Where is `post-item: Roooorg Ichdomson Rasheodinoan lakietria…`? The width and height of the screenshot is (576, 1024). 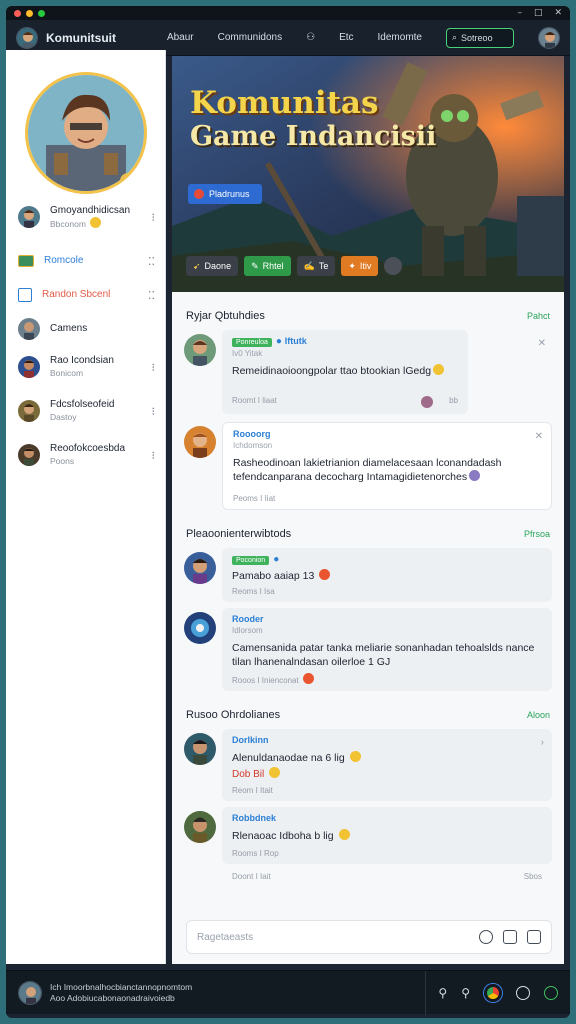 post-item: Roooorg Ichdomson Rasheodinoan lakietria… is located at coordinates (368, 466).